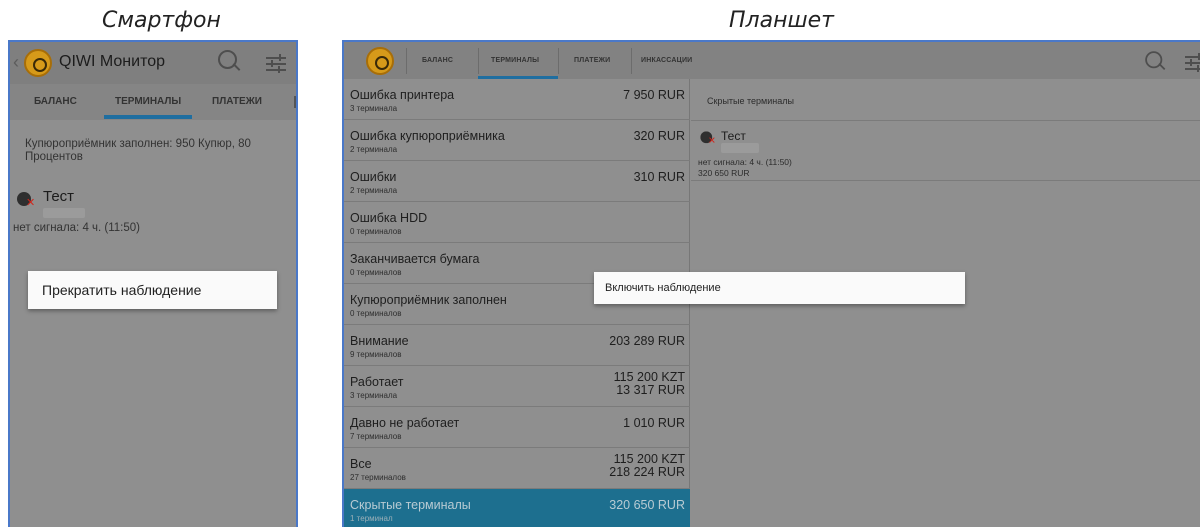 This screenshot has width=1200, height=527. What do you see at coordinates (654, 95) in the screenshot?
I see `group-amount: 7 950 RUR` at bounding box center [654, 95].